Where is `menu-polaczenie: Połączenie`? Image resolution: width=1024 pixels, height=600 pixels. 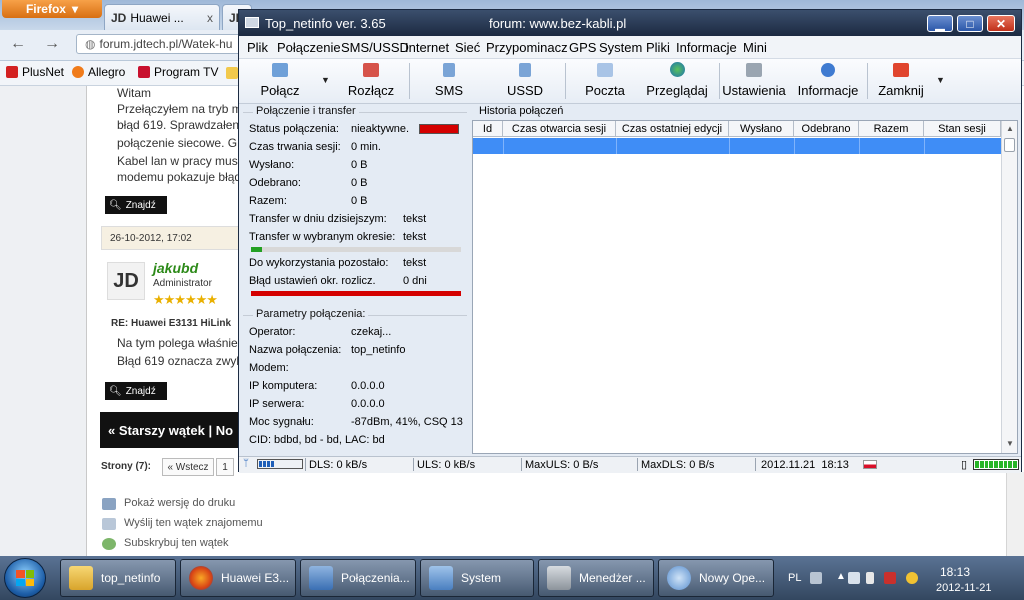 menu-polaczenie: Połączenie is located at coordinates (309, 47).